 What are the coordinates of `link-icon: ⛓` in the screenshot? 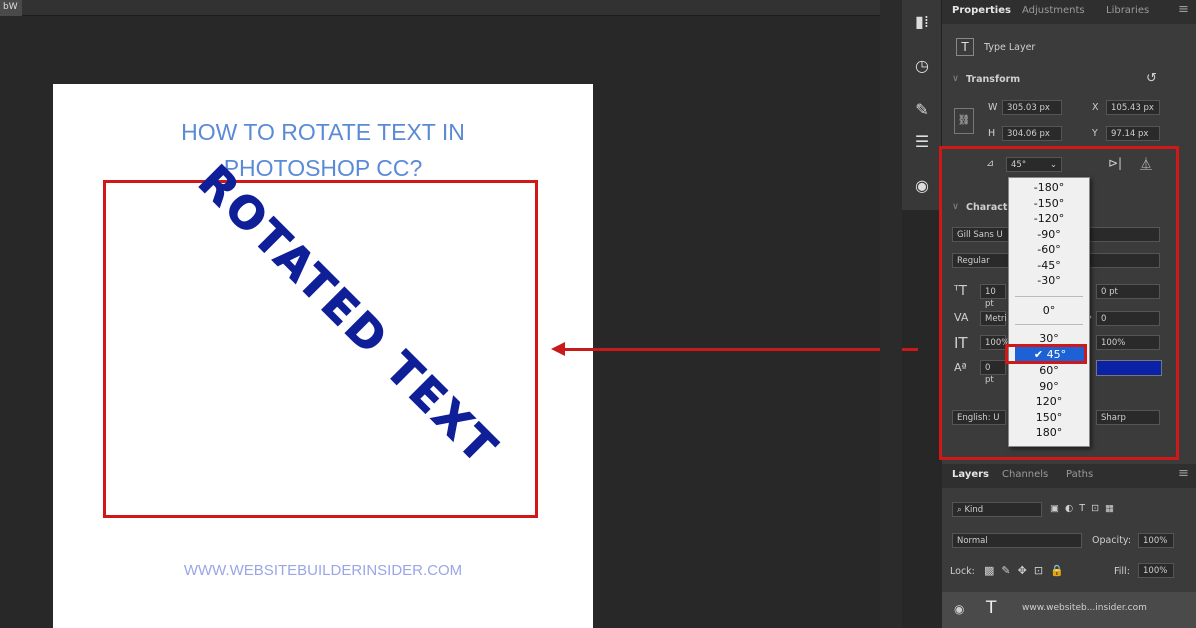 It's located at (964, 121).